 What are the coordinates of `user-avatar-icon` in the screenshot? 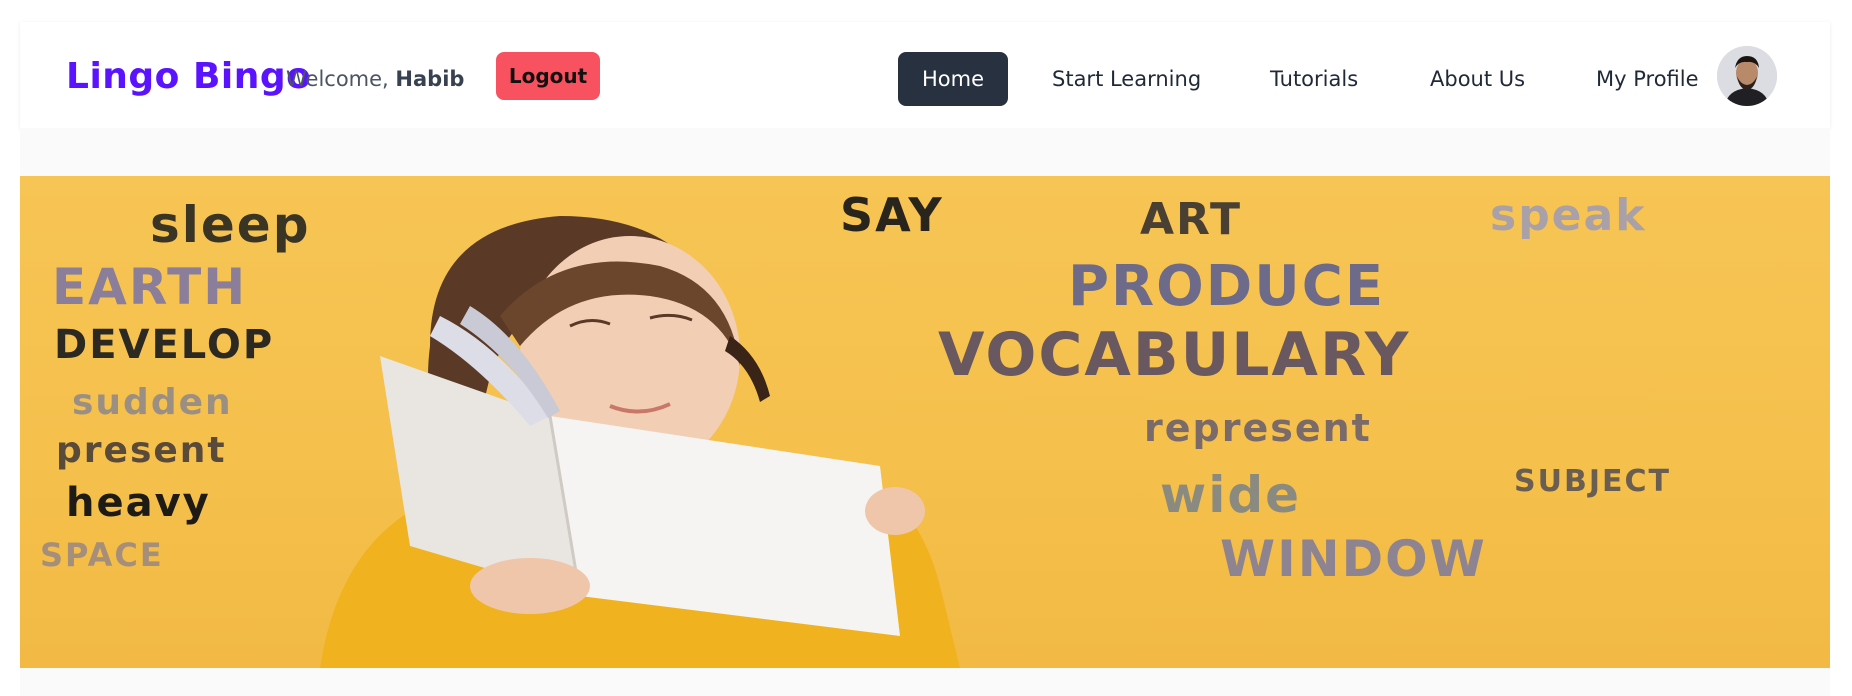 It's located at (1747, 76).